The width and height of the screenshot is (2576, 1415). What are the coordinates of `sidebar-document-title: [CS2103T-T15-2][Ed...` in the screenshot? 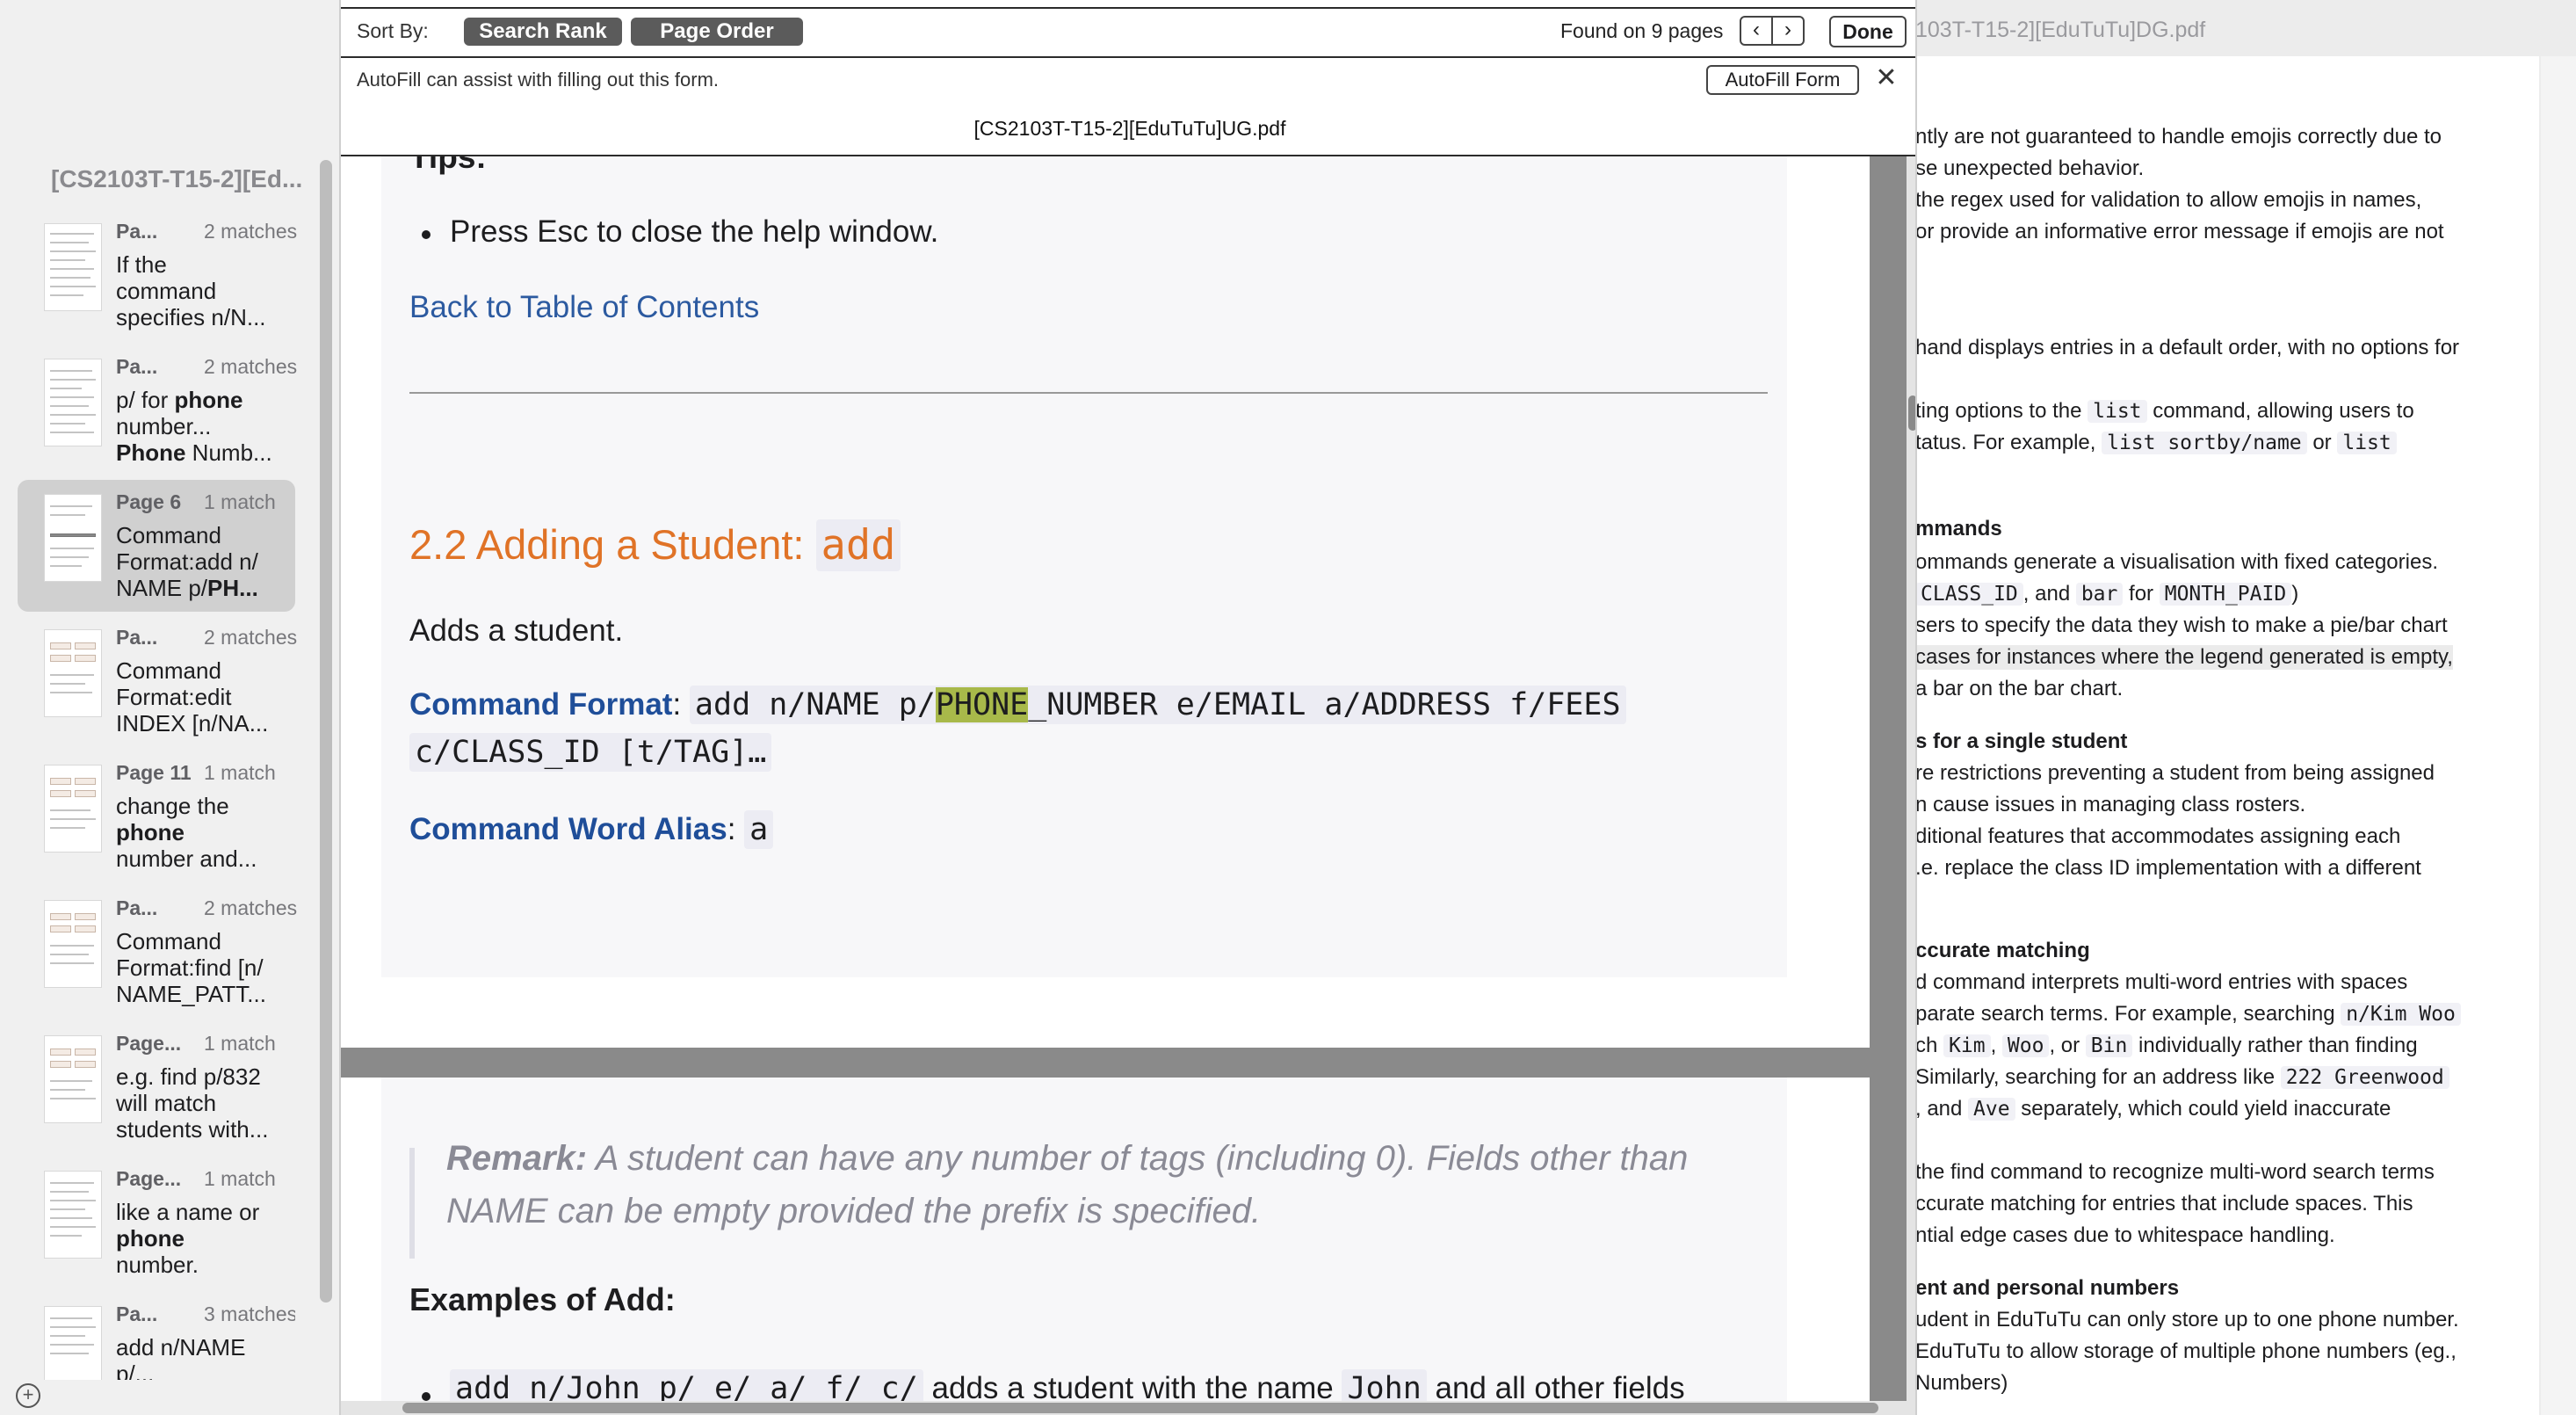 It's located at (177, 179).